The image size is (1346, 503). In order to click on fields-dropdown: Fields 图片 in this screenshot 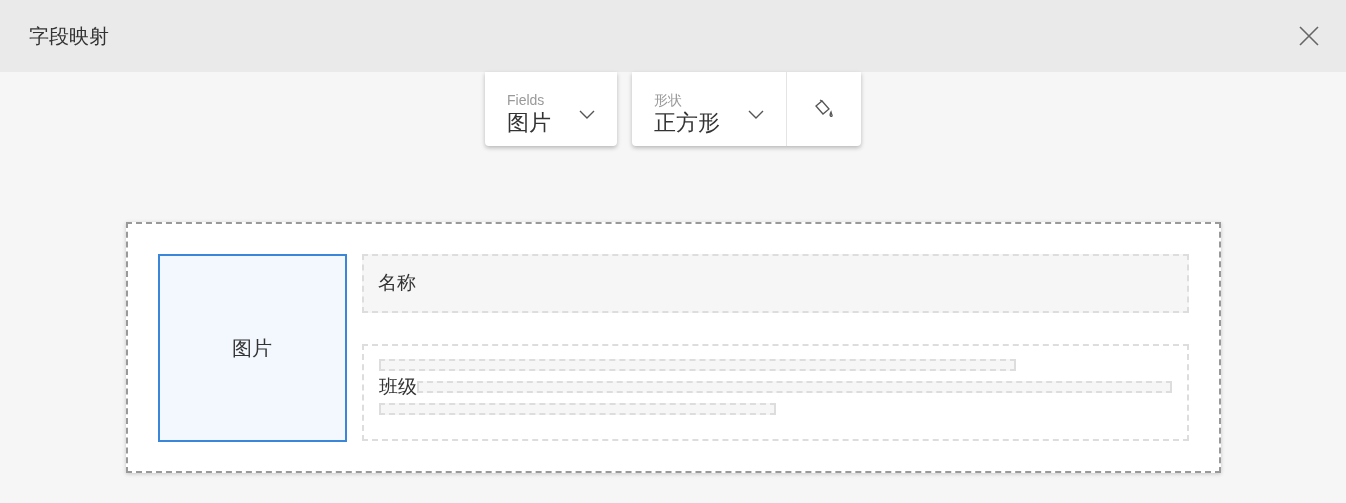, I will do `click(551, 109)`.